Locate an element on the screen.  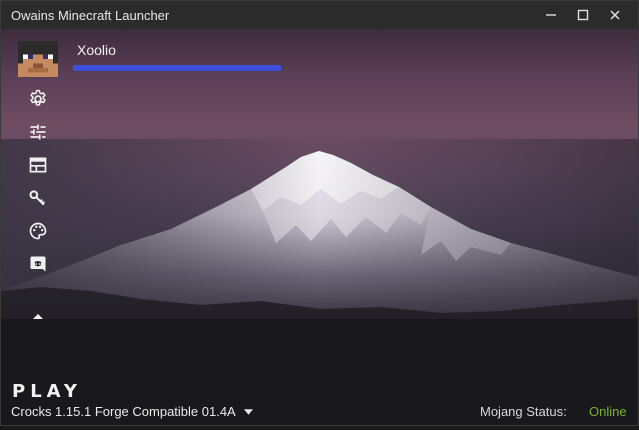
discord-icon is located at coordinates (38, 264).